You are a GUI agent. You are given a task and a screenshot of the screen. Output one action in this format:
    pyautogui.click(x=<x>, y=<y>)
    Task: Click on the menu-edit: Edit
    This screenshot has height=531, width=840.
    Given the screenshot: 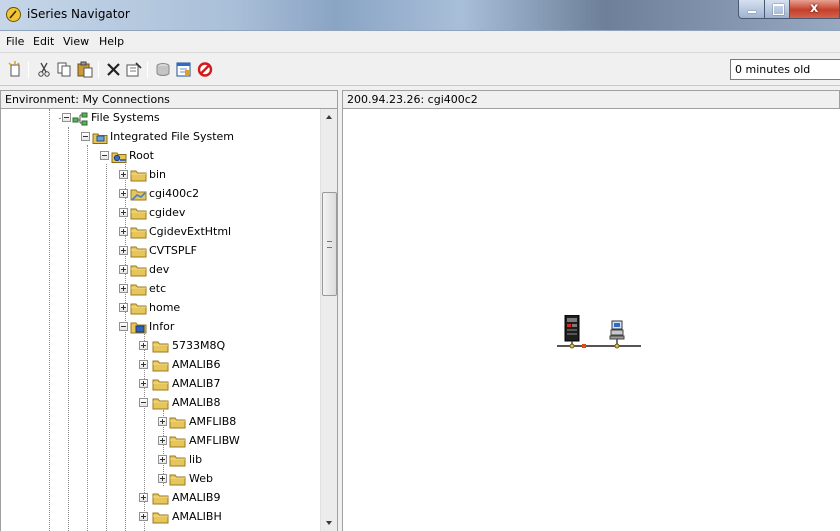 What is the action you would take?
    pyautogui.click(x=43, y=41)
    